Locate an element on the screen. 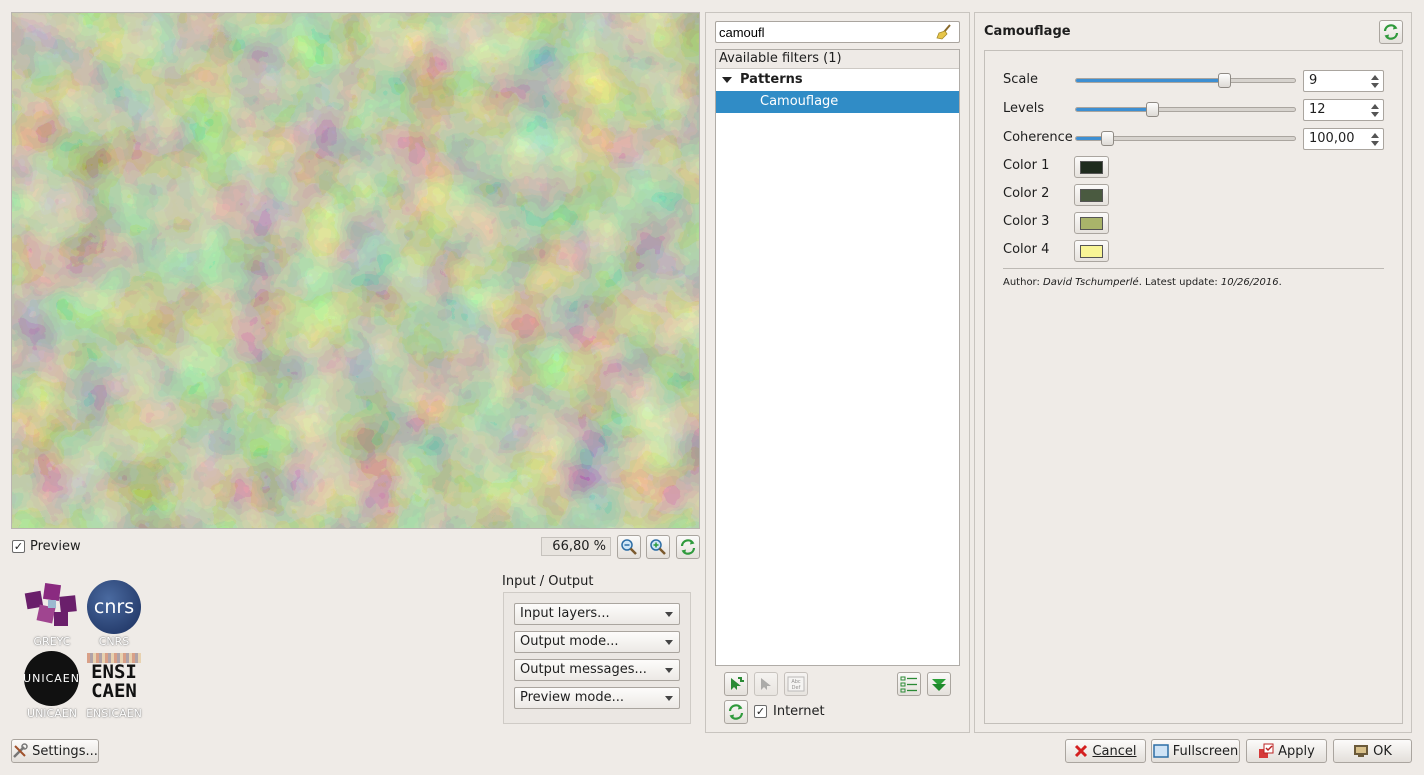 The width and height of the screenshot is (1424, 775). unicaen-logo: UNICAEN is located at coordinates (51, 678).